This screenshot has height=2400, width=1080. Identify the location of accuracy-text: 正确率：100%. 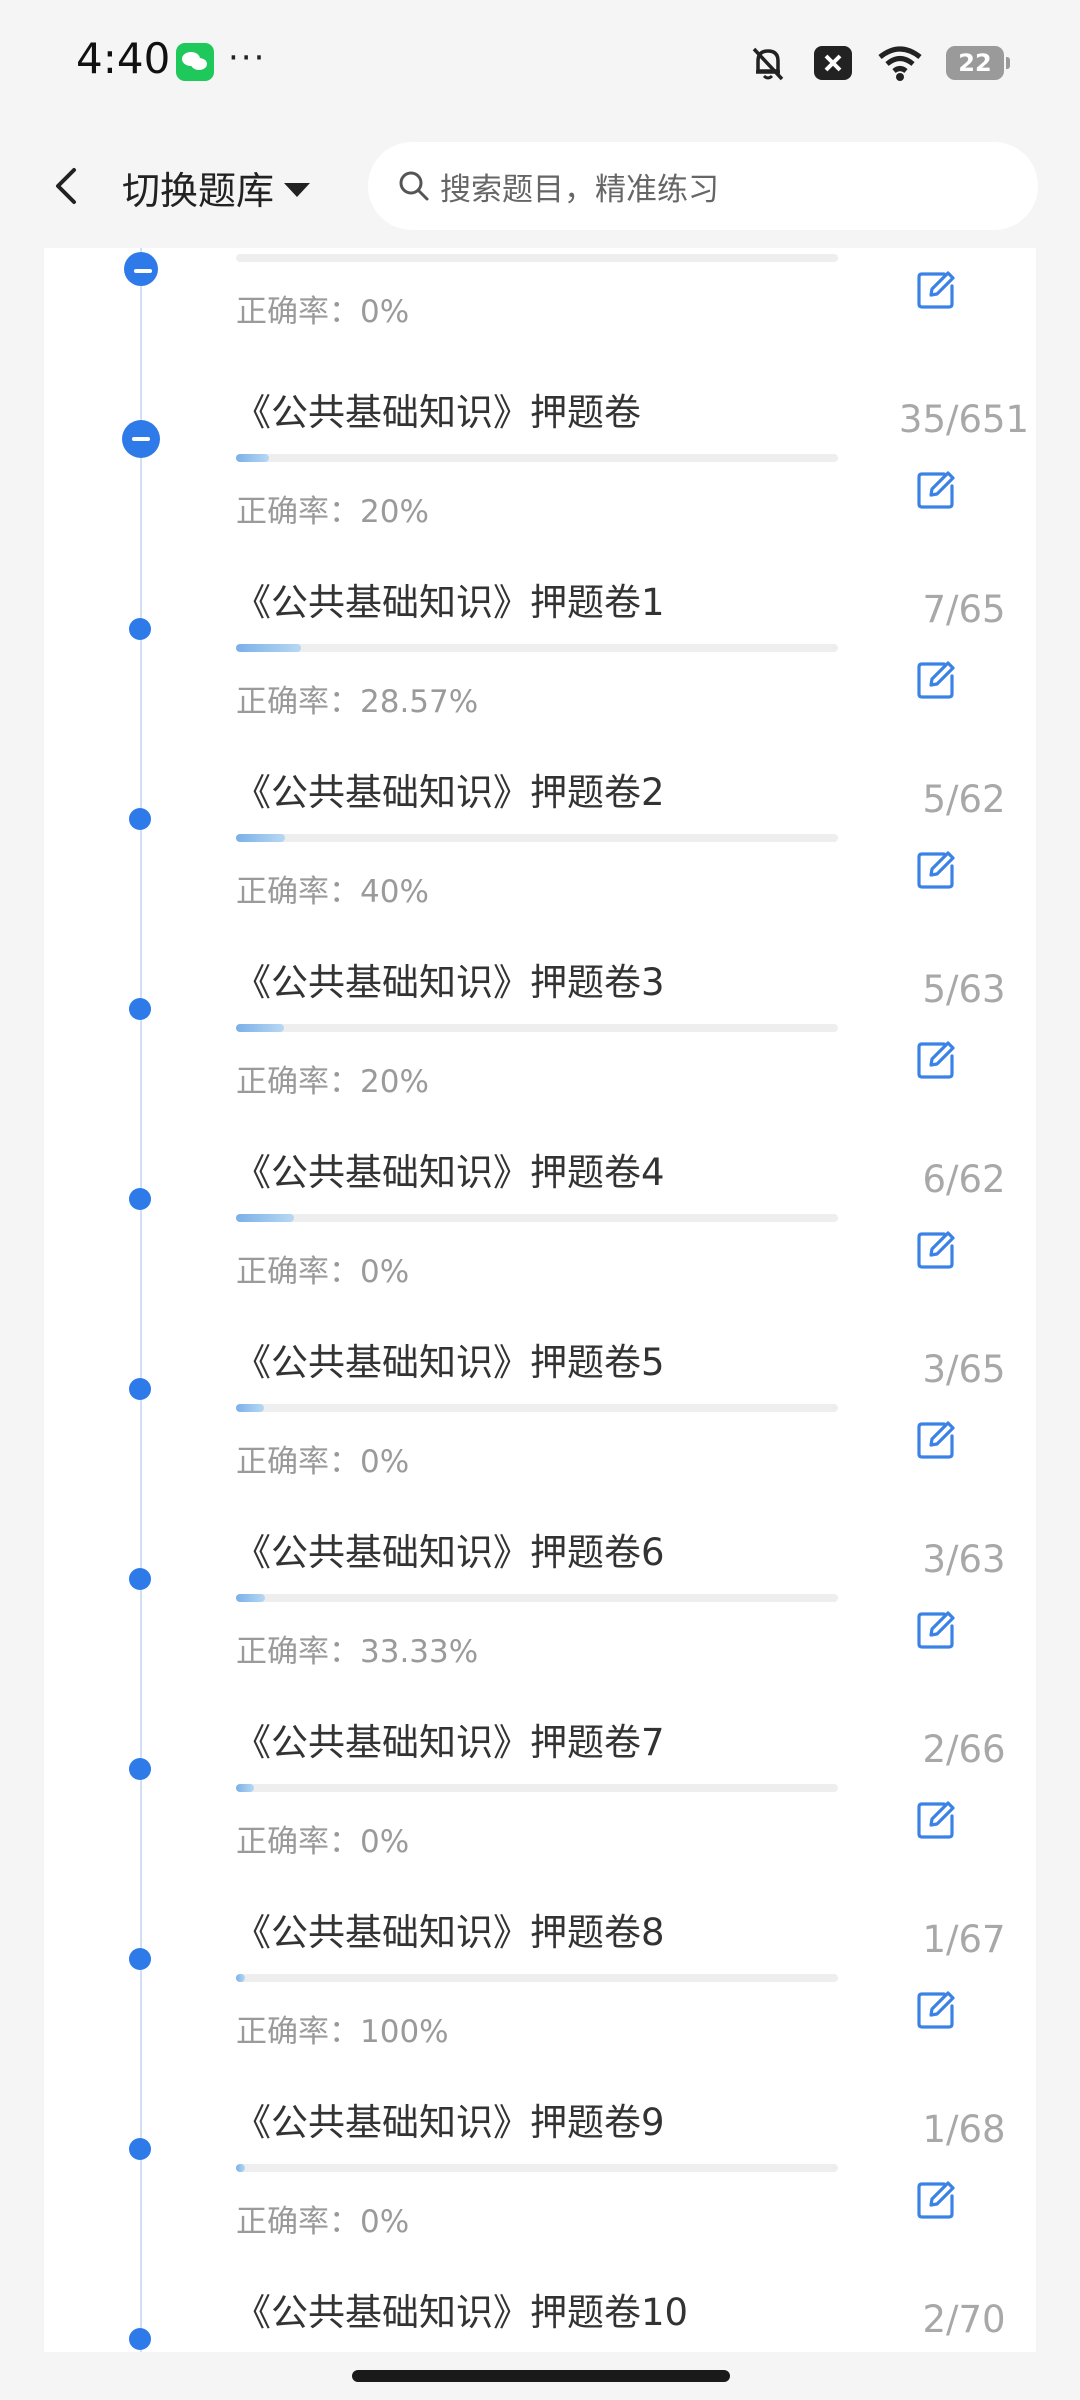
(342, 2032).